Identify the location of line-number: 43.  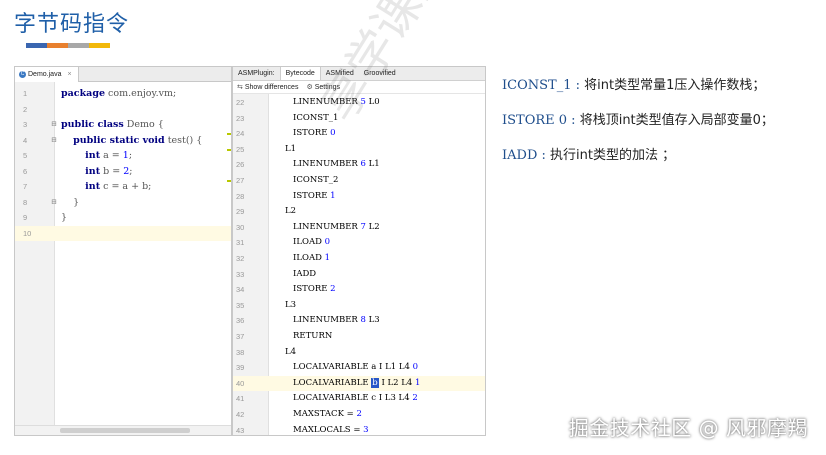
(240, 430).